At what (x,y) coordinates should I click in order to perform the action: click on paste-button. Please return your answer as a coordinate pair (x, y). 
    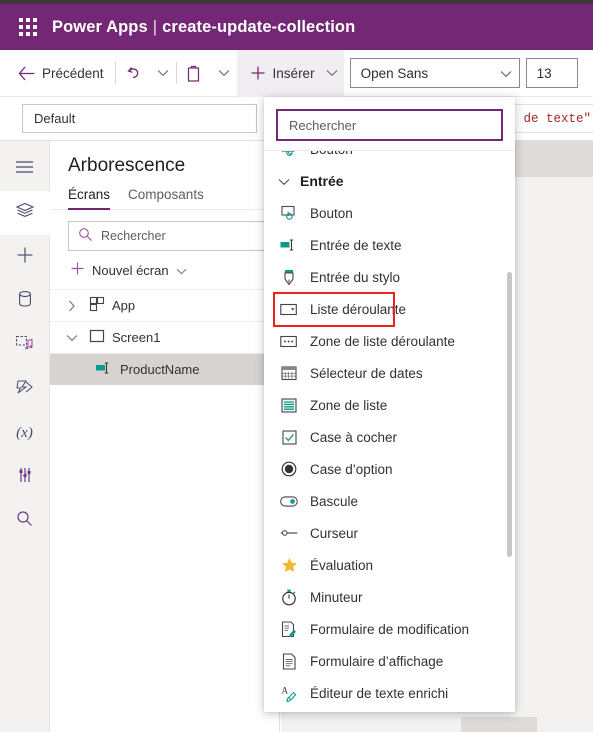
    Looking at the image, I should click on (194, 73).